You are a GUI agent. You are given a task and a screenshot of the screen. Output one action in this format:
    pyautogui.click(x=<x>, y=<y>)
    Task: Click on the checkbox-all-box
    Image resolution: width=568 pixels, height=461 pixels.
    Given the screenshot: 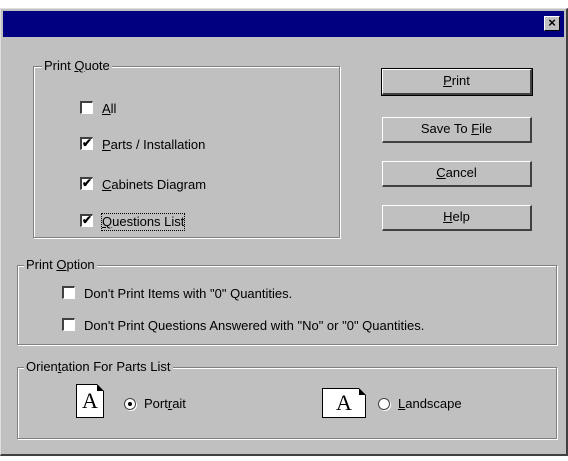 What is the action you would take?
    pyautogui.click(x=86, y=107)
    